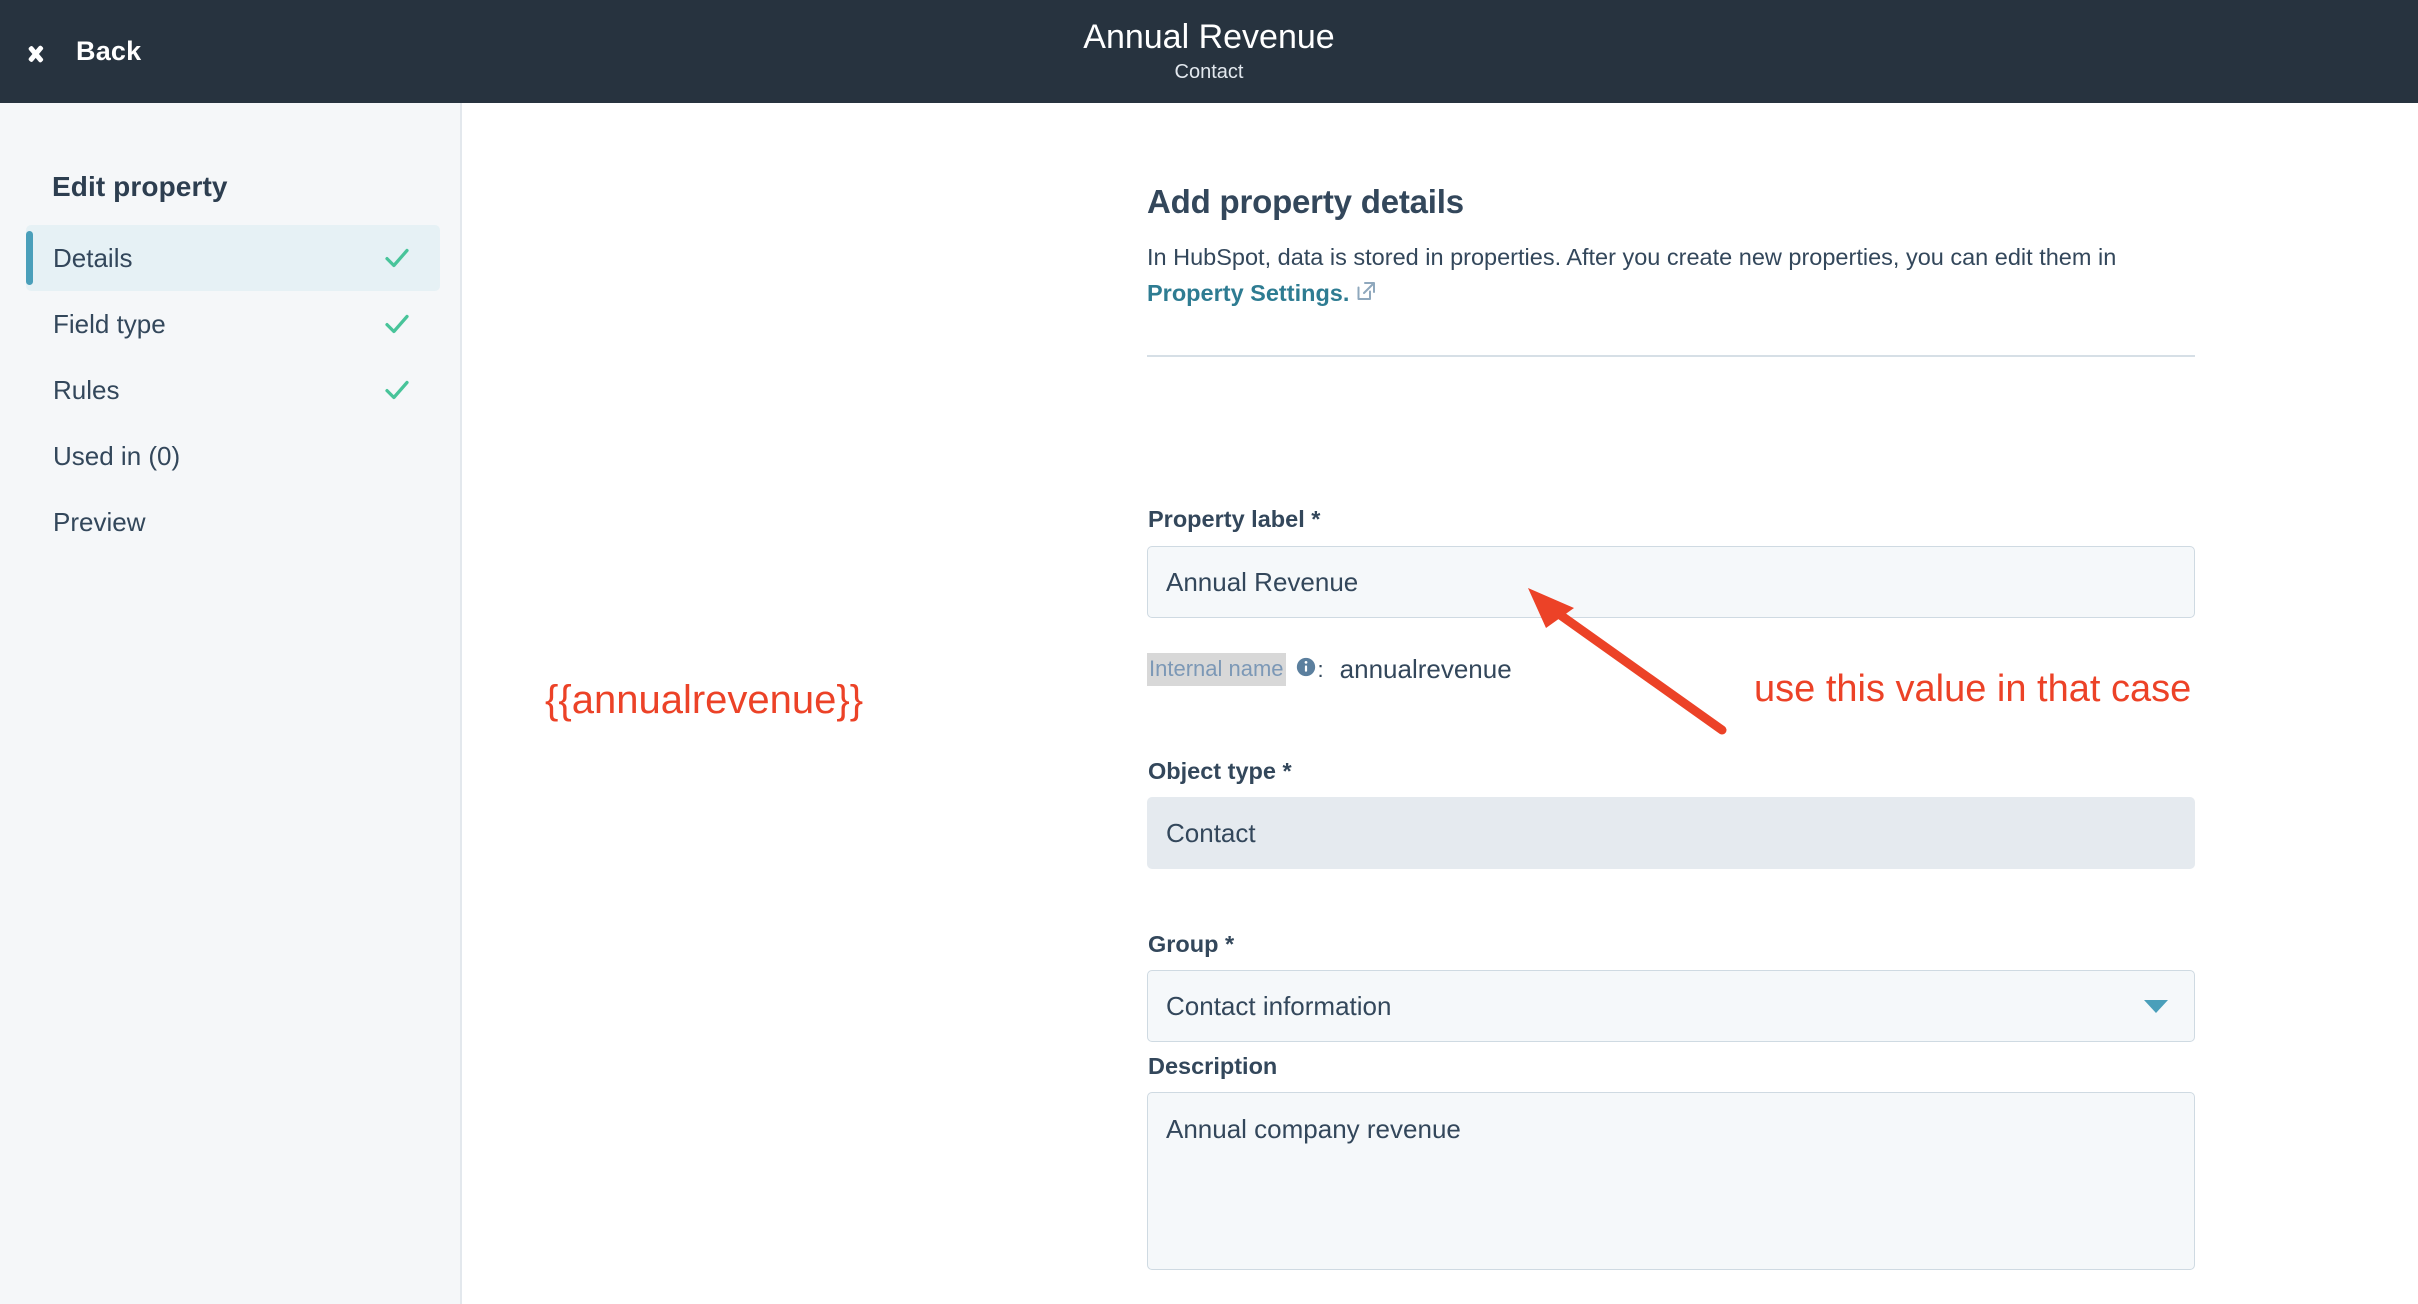  Describe the element at coordinates (1209, 71) in the screenshot. I see `page-subtitle: Contact` at that location.